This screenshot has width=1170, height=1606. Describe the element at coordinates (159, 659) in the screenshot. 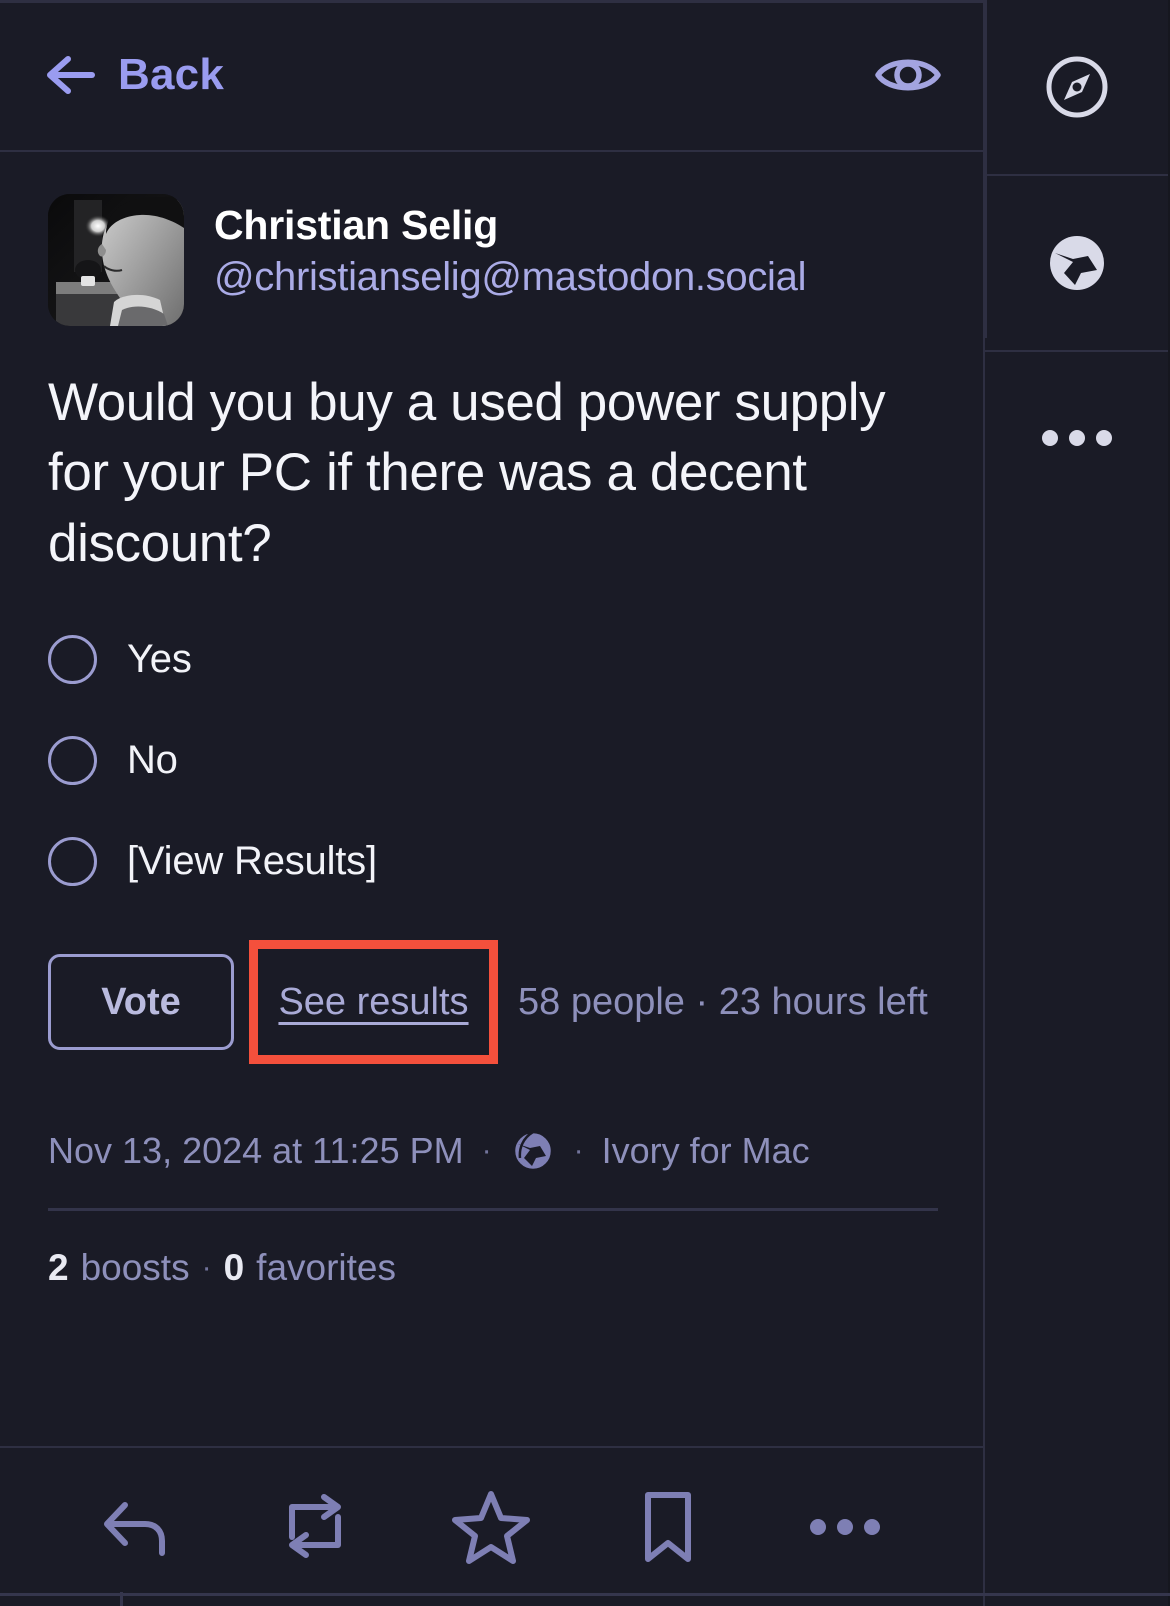

I see `poll-option-label: Yes` at that location.